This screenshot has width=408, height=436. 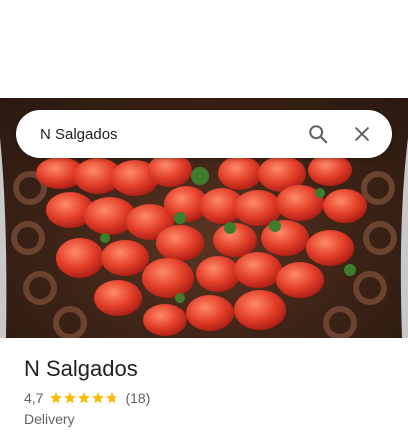 I want to click on rating-value: 4,7, so click(x=34, y=398).